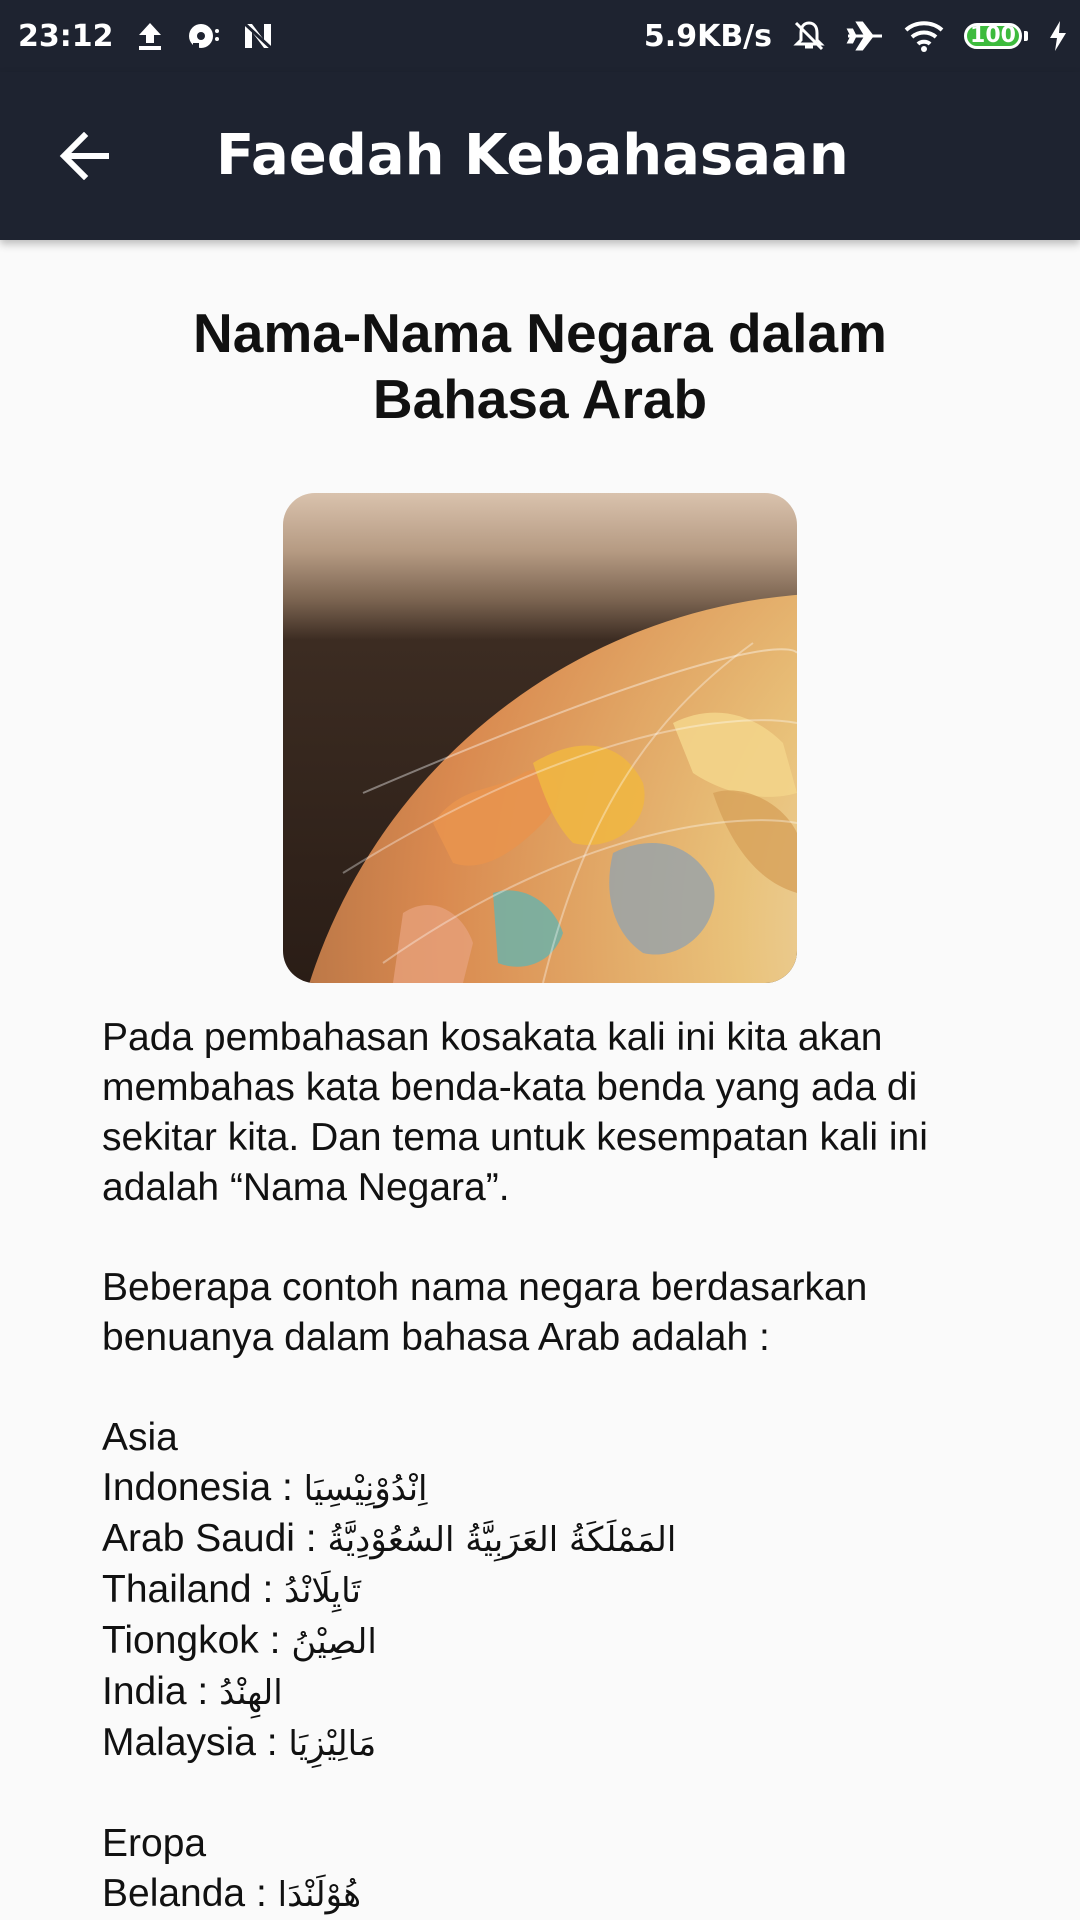  What do you see at coordinates (924, 36) in the screenshot?
I see `wifi-icon` at bounding box center [924, 36].